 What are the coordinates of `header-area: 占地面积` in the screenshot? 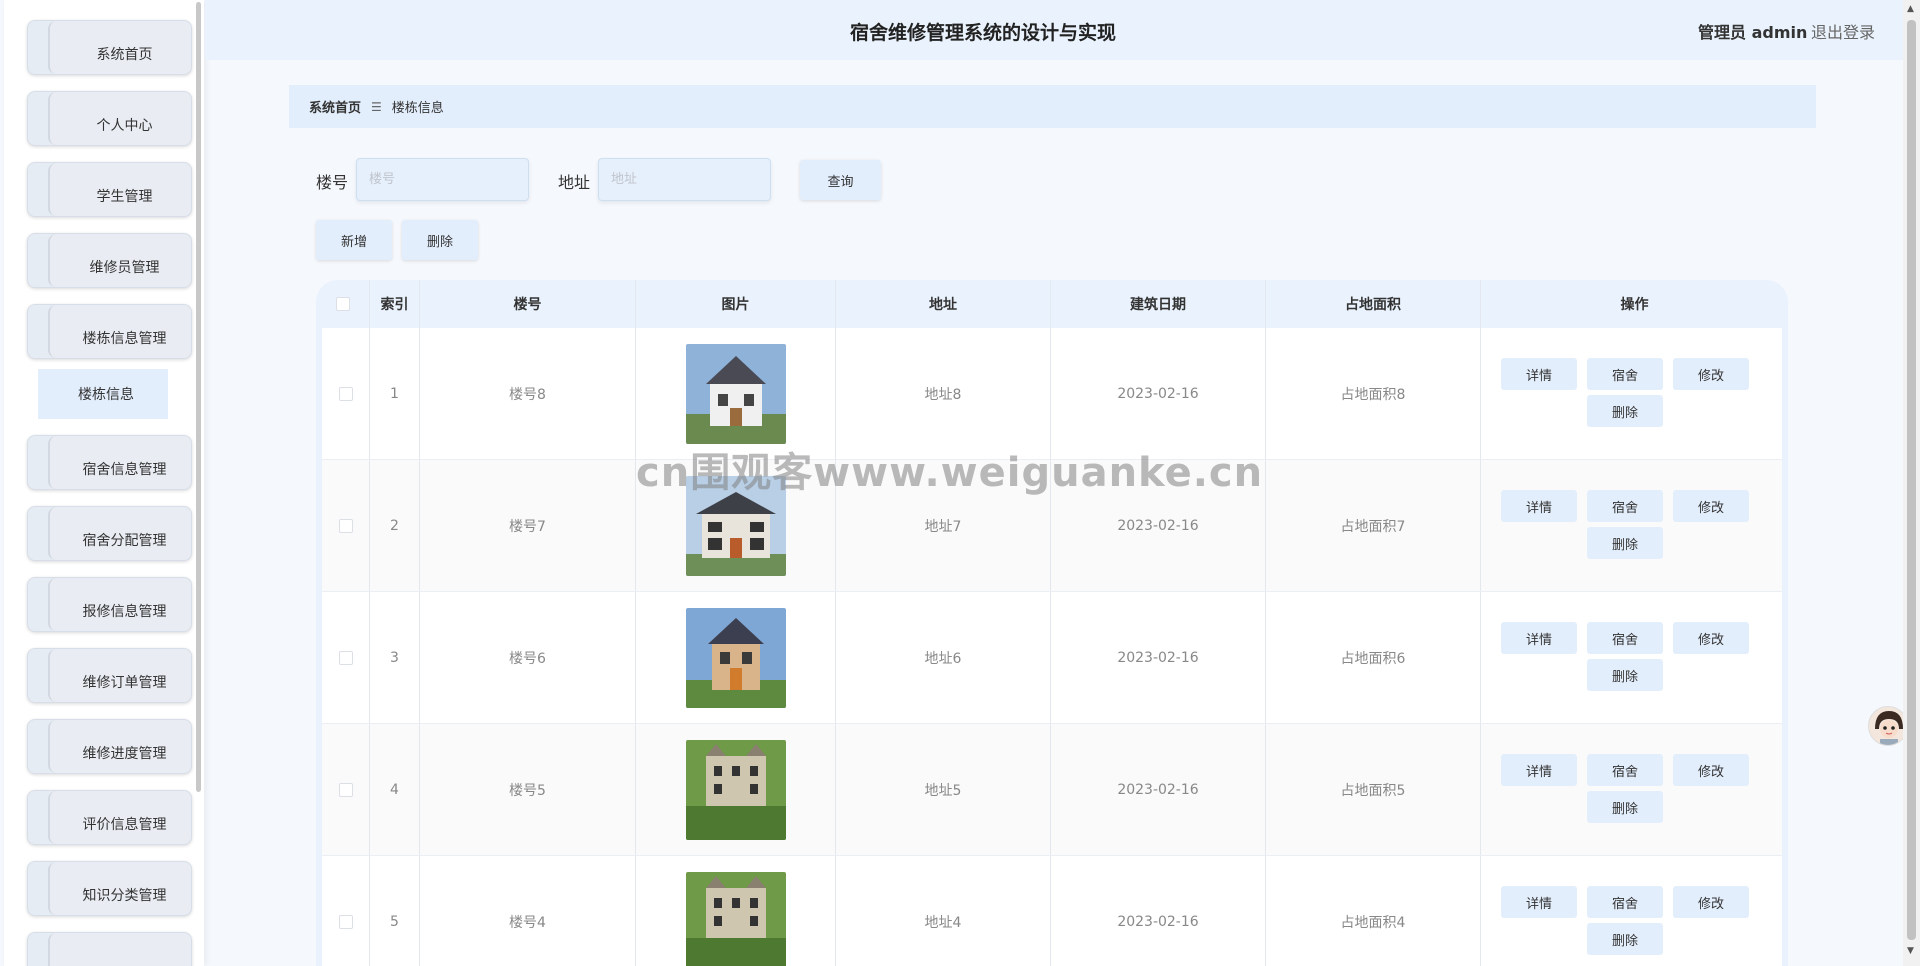 It's located at (1373, 304).